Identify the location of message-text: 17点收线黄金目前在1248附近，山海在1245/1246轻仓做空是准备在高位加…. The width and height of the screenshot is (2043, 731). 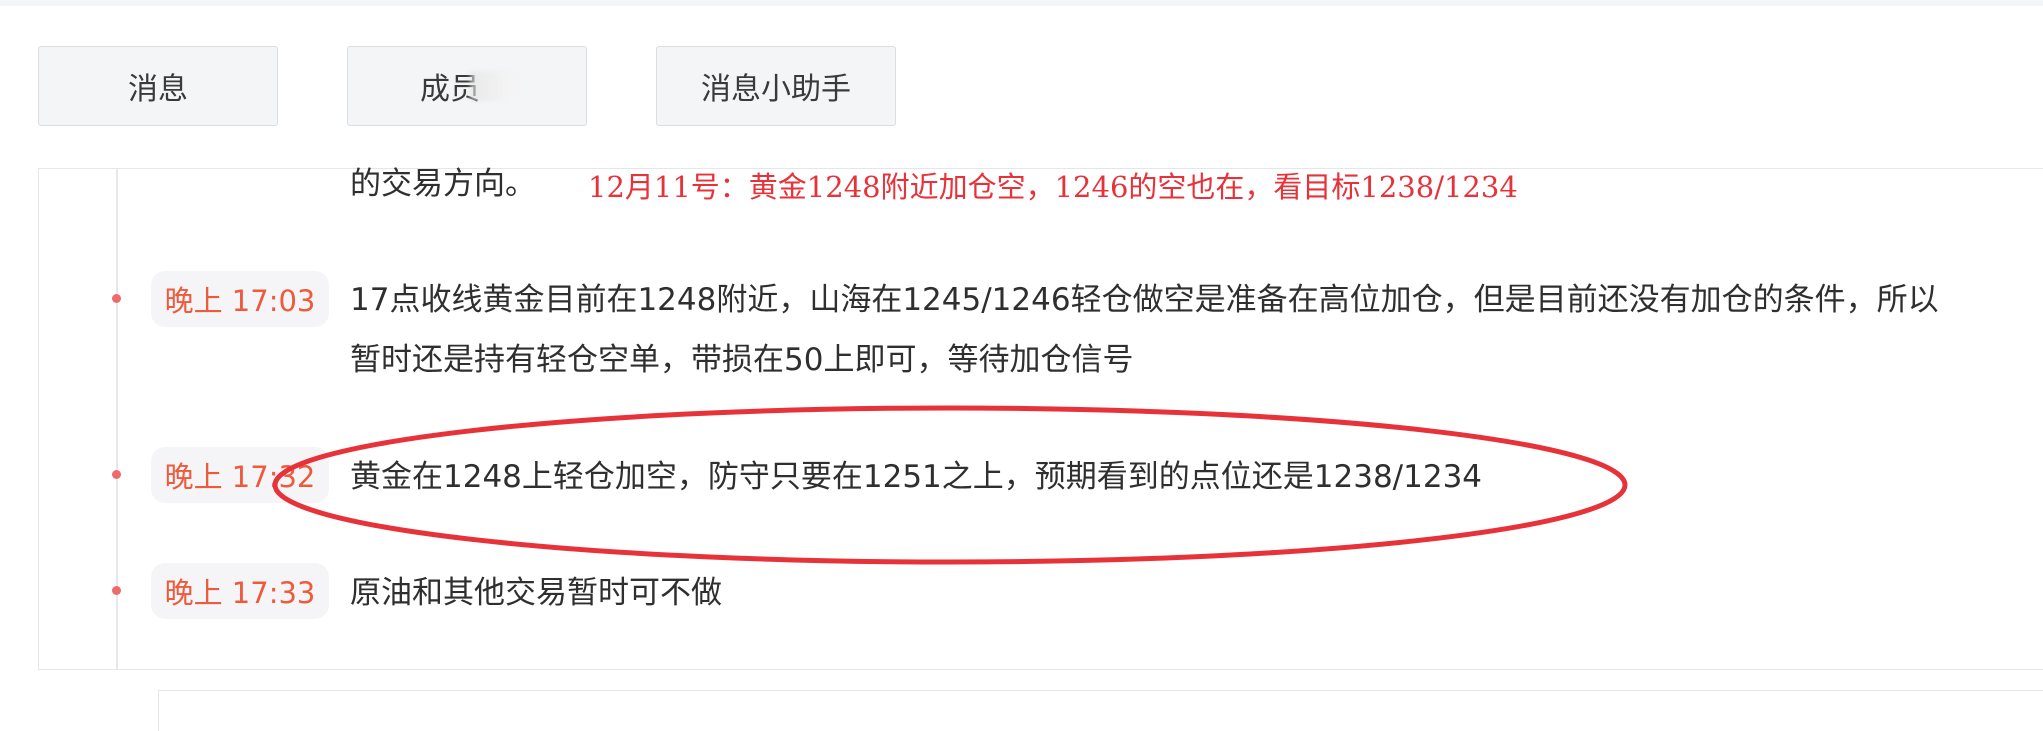
(1144, 300).